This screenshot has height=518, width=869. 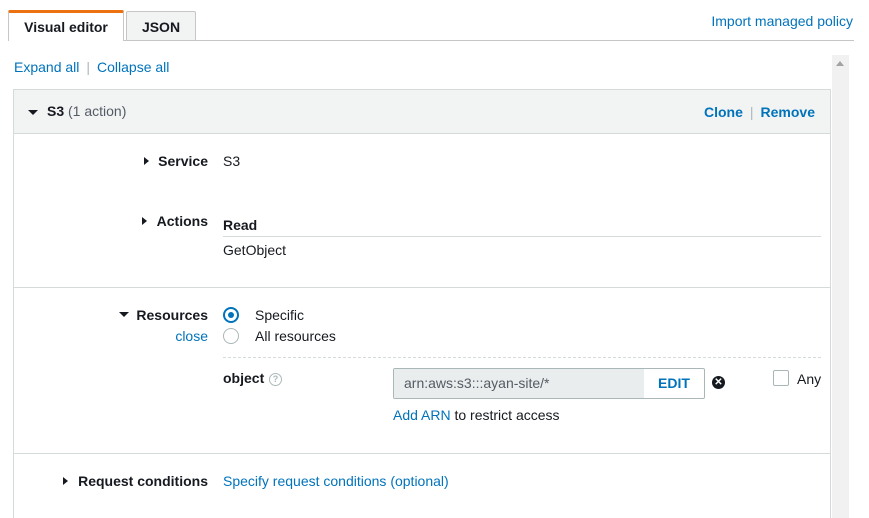 I want to click on import-managed-policy-link: Import managed policy, so click(x=782, y=21).